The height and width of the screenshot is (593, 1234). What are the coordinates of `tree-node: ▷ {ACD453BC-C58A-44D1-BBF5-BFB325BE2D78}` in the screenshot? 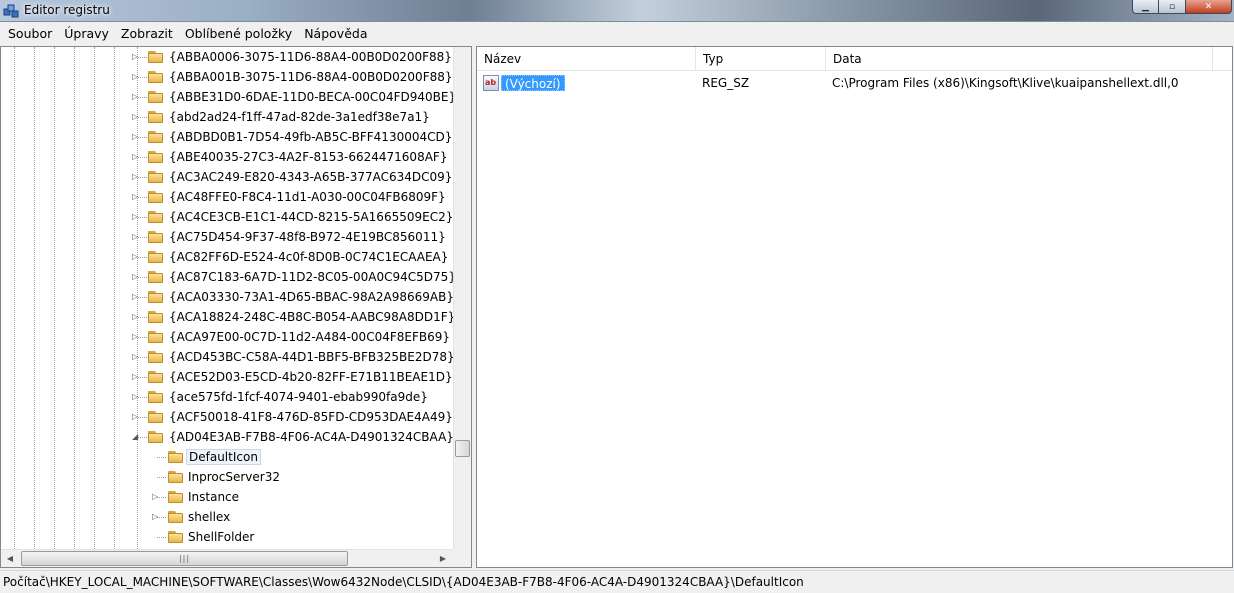 It's located at (227, 357).